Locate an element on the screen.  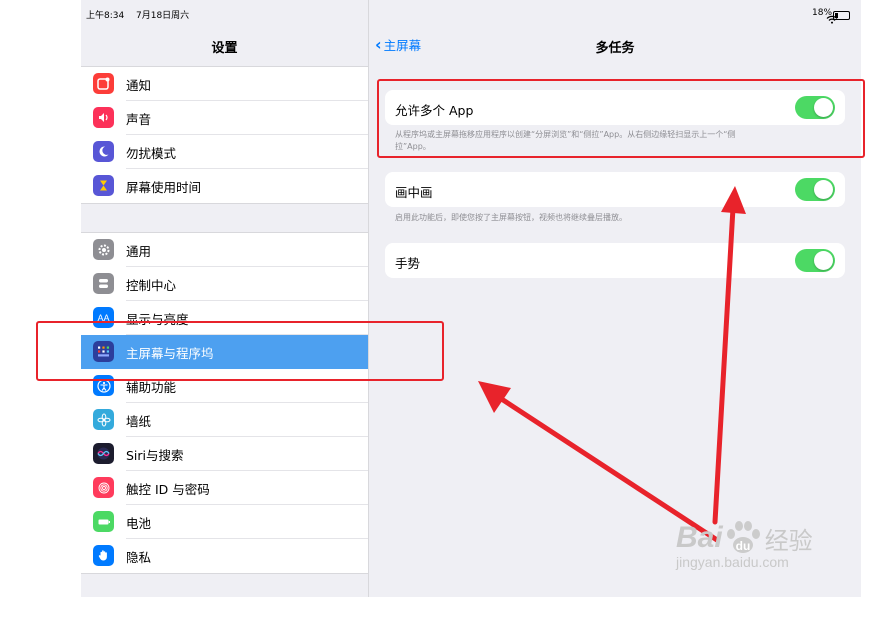
arrow-to-toggle-line is located at coordinates (724, 365).